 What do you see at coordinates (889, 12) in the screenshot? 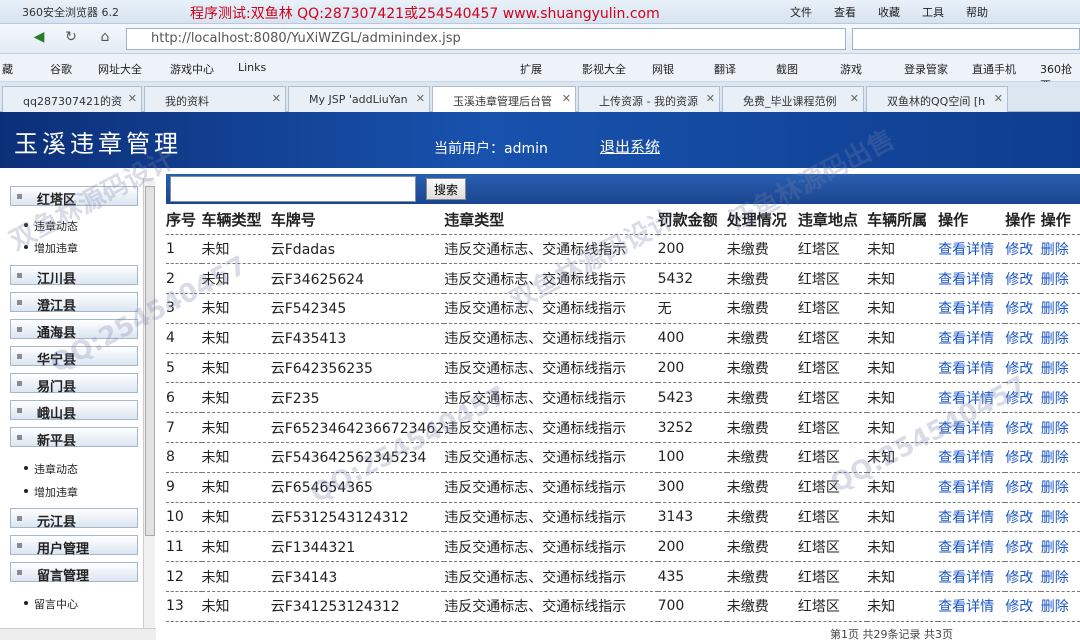
I see `menu-favorites: 收藏` at bounding box center [889, 12].